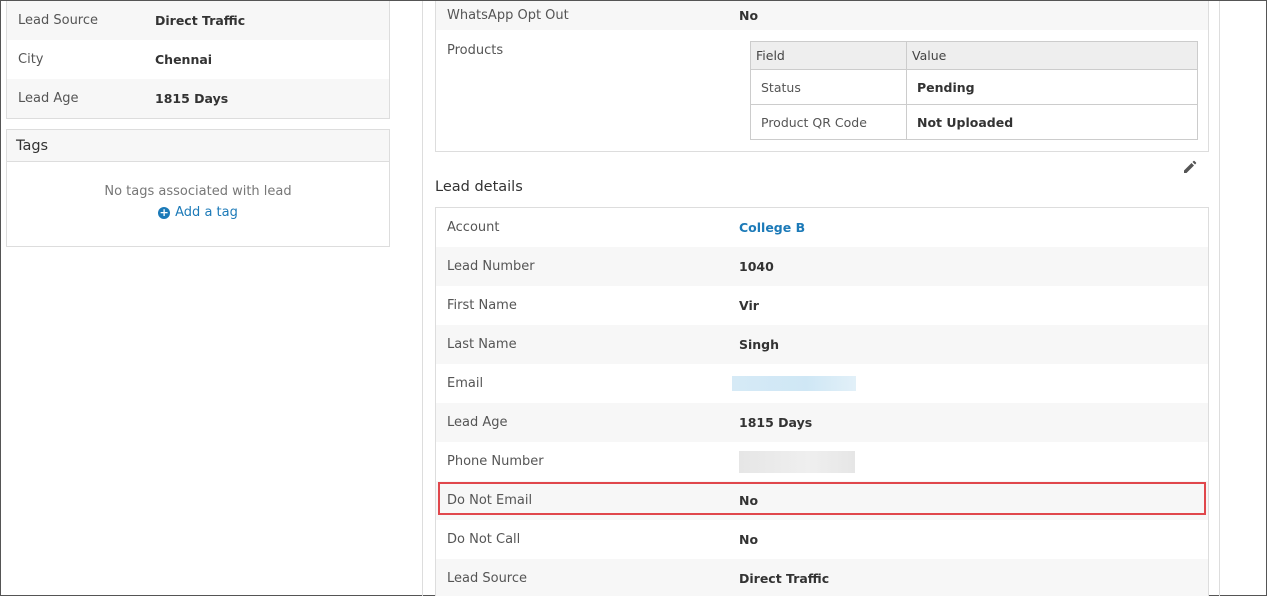 Image resolution: width=1267 pixels, height=596 pixels. What do you see at coordinates (206, 212) in the screenshot?
I see `add-tag-label: Add a tag` at bounding box center [206, 212].